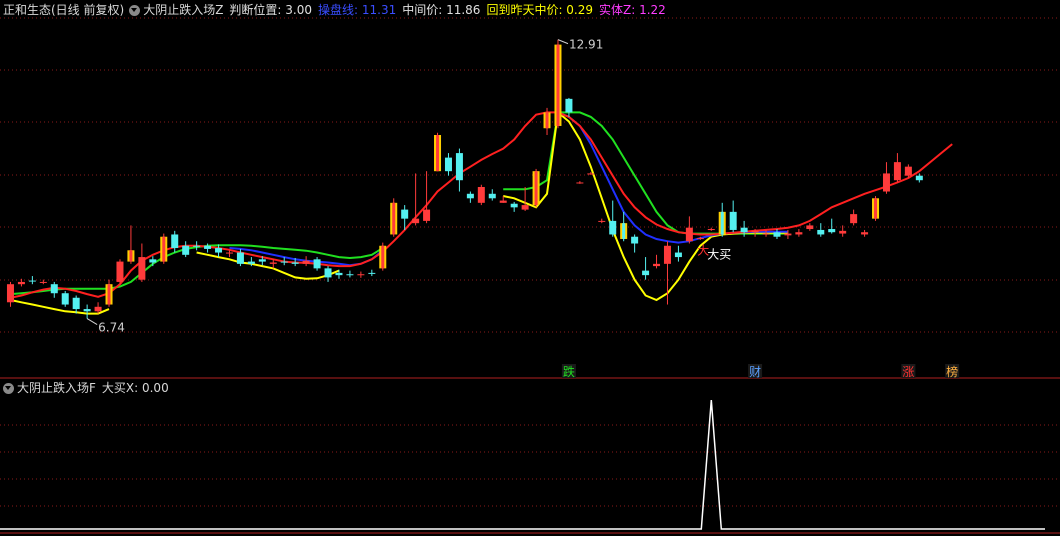  Describe the element at coordinates (563, 42) in the screenshot. I see `high-pointer` at that location.